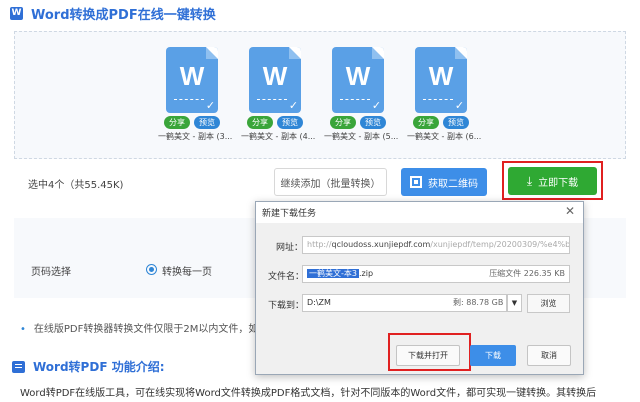 This screenshot has height=402, width=640. Describe the element at coordinates (51, 272) in the screenshot. I see `page-select-label: 页码选择` at that location.